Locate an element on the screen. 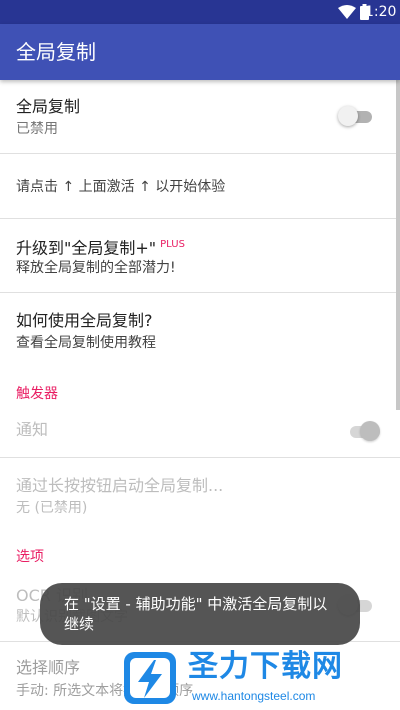  upgrade-subtitle: 释放全局复制的全部潜力! is located at coordinates (96, 268).